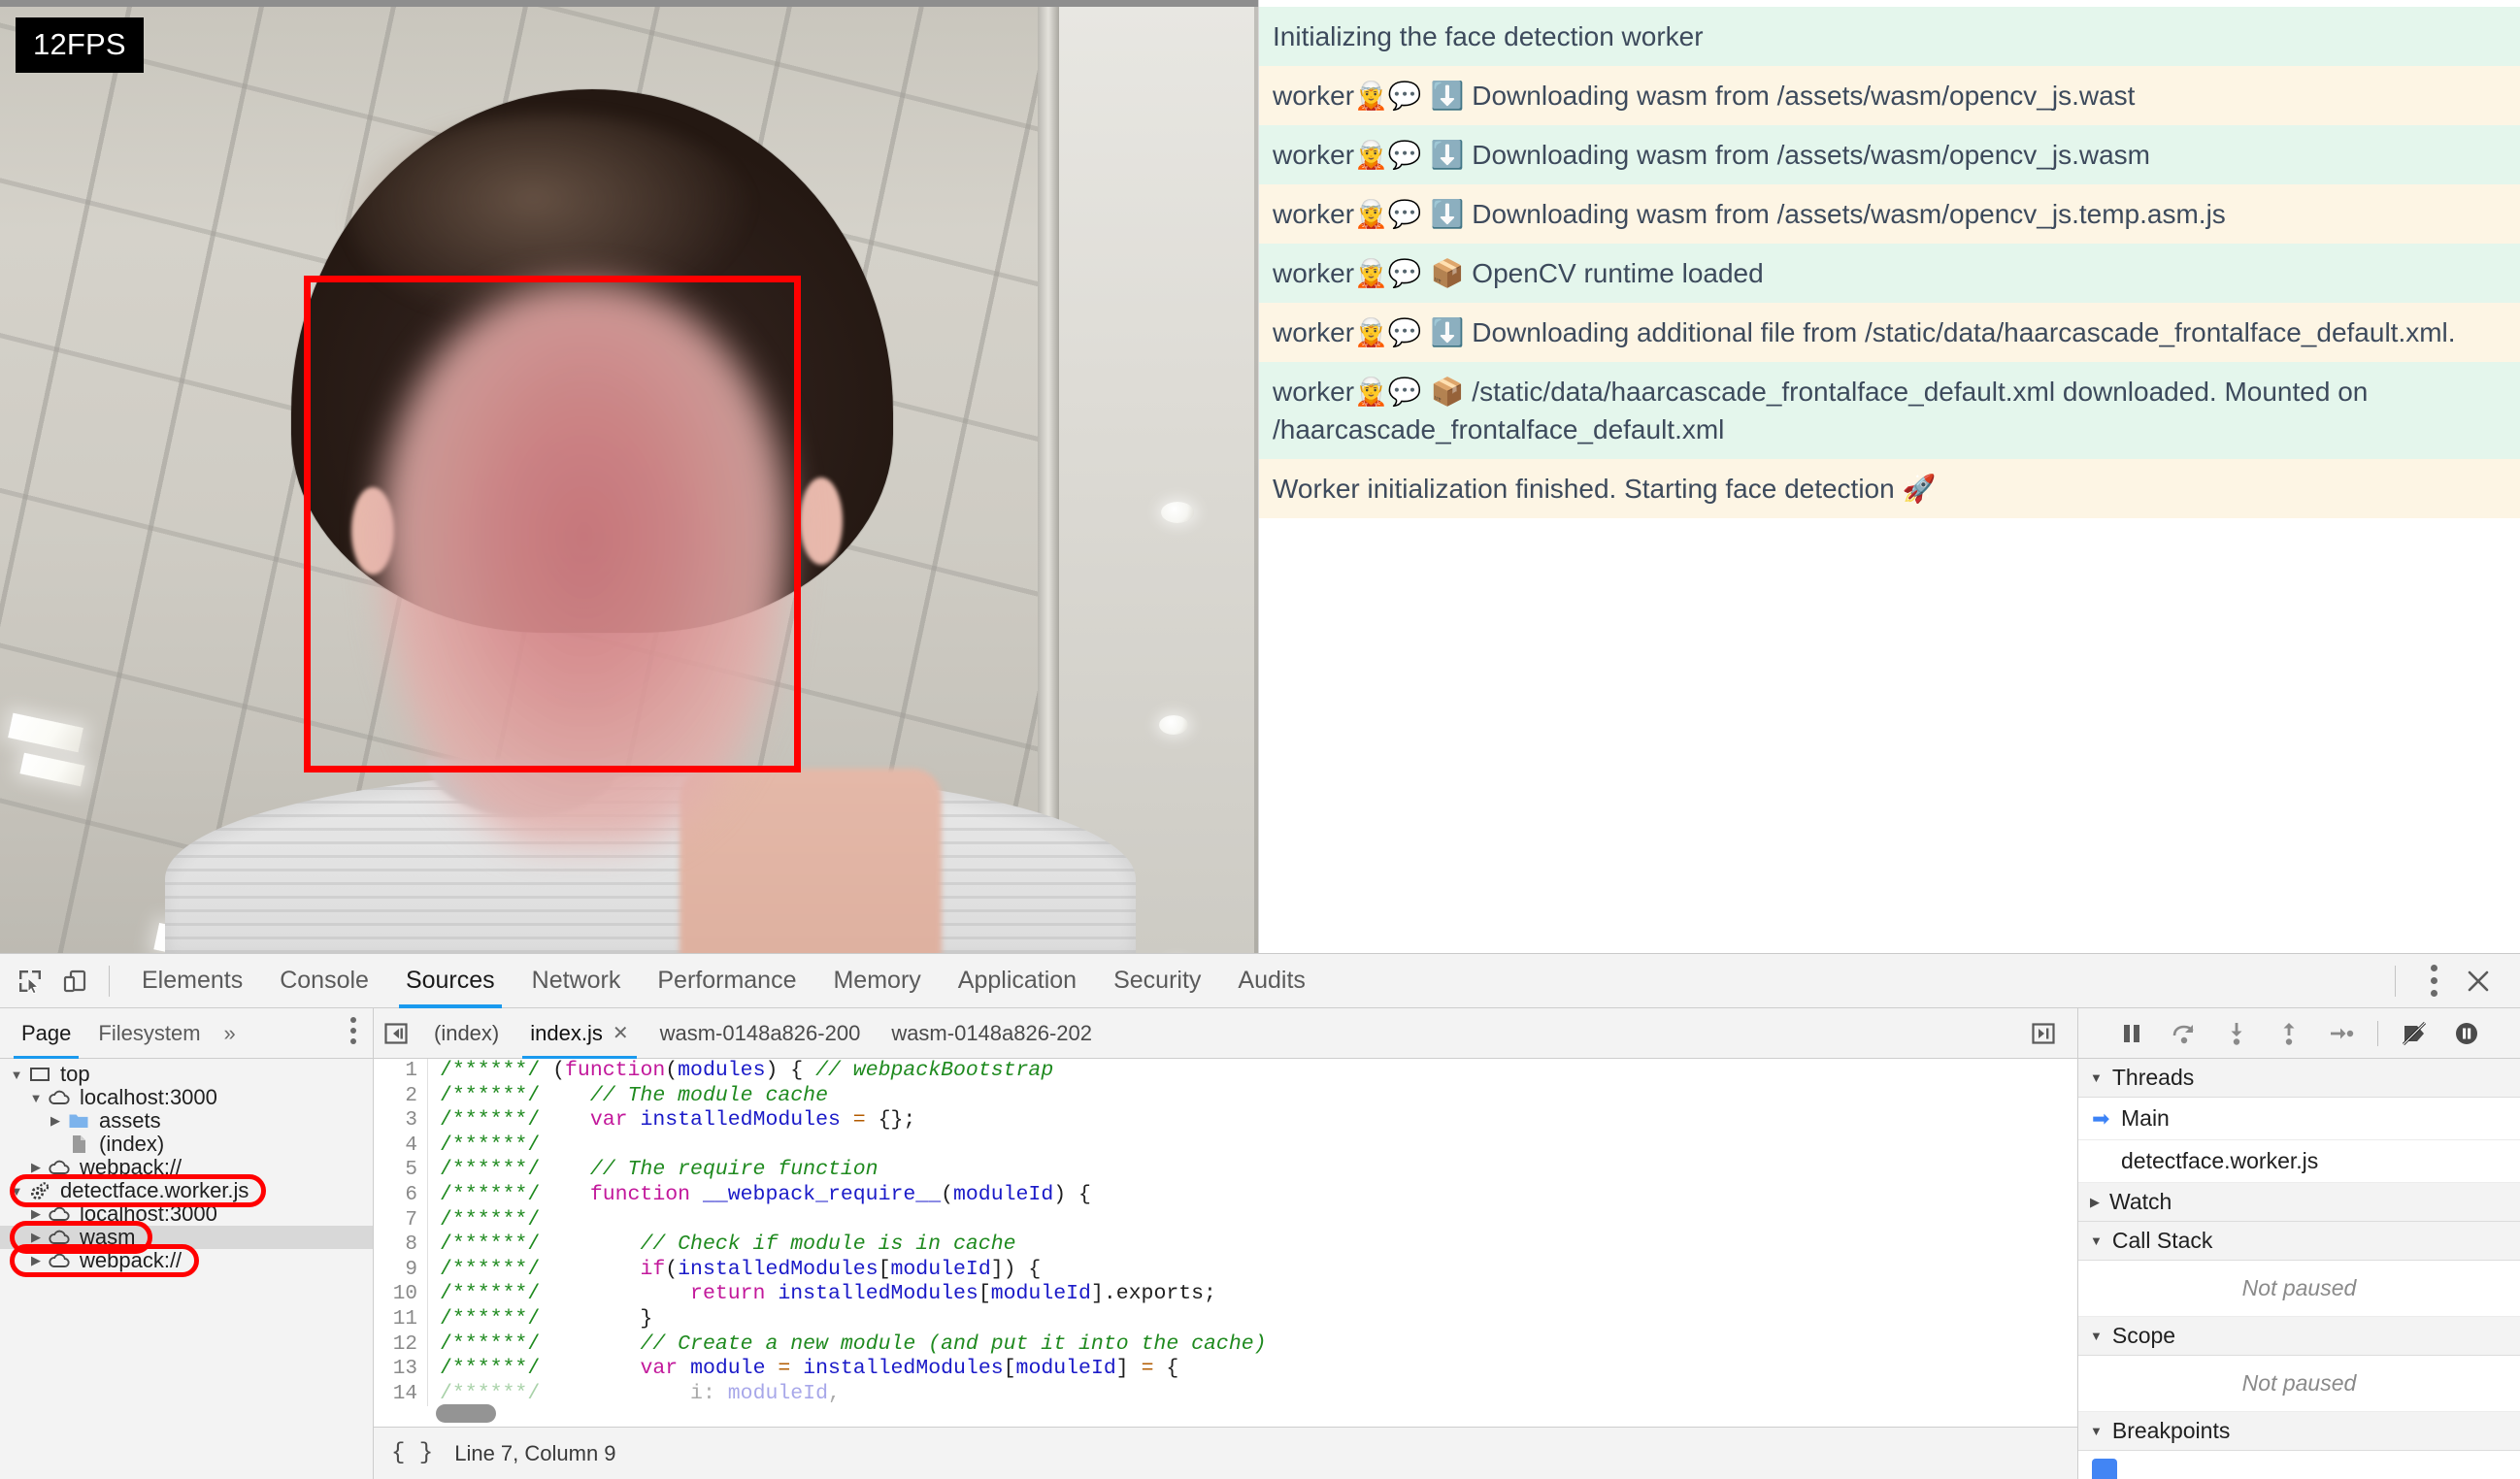 This screenshot has width=2520, height=1479. Describe the element at coordinates (149, 1033) in the screenshot. I see `navigator-tab-filesystem: Filesystem` at that location.